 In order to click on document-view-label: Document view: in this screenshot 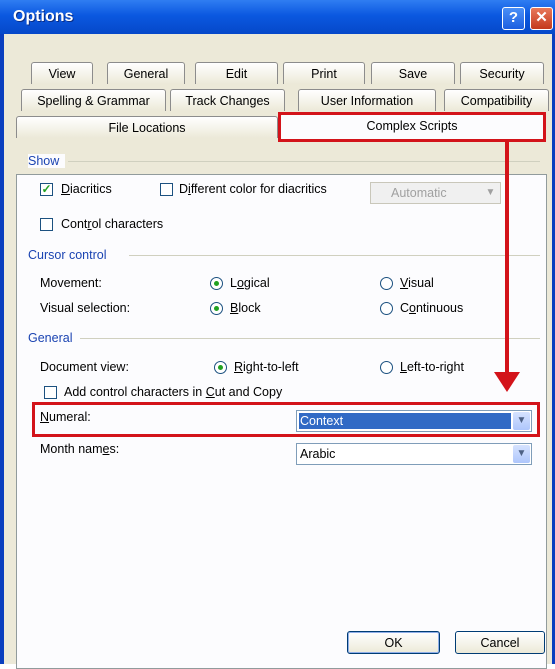, I will do `click(84, 367)`.